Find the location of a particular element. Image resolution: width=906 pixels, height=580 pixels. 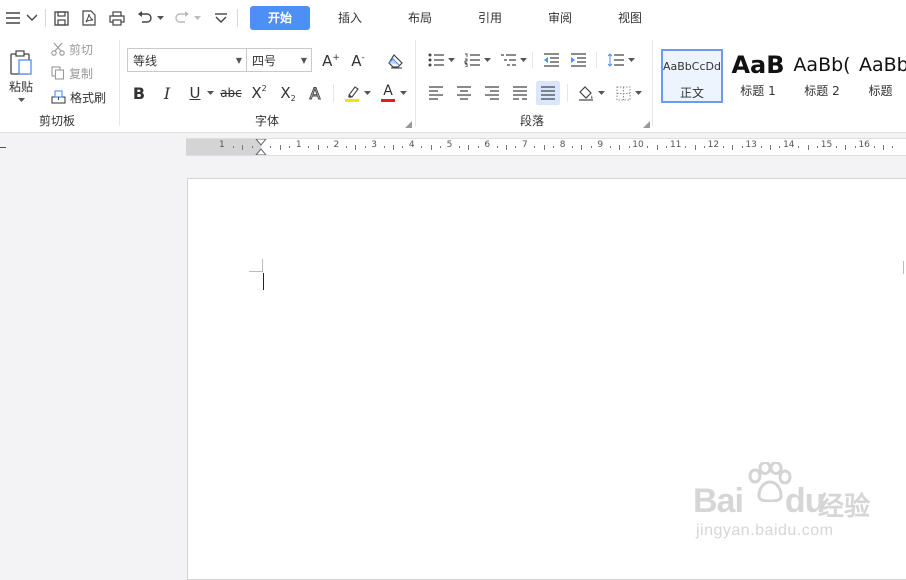

borders-icon is located at coordinates (623, 93).